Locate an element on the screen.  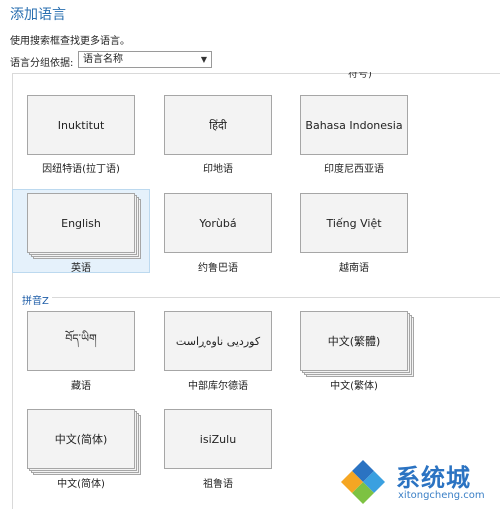
language-tile-tibetan: བོད་ཡིག is located at coordinates (81, 341).